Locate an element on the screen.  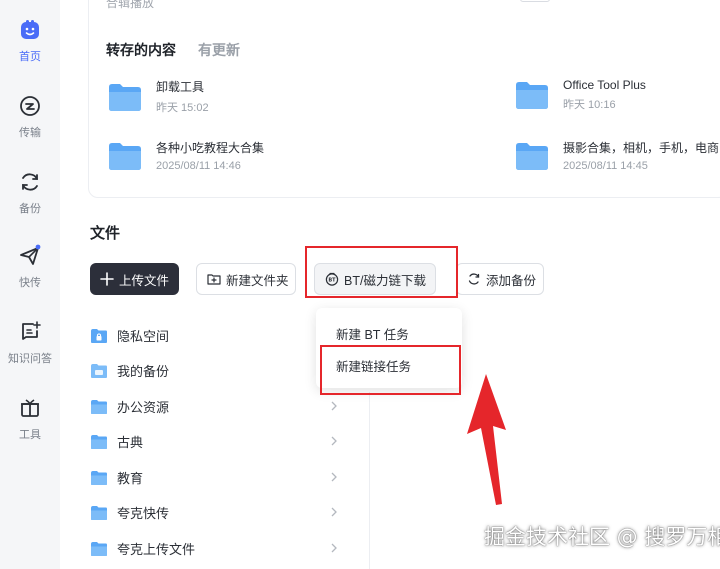
saved-item-time: 2025/08/11 14:46 is located at coordinates (198, 166).